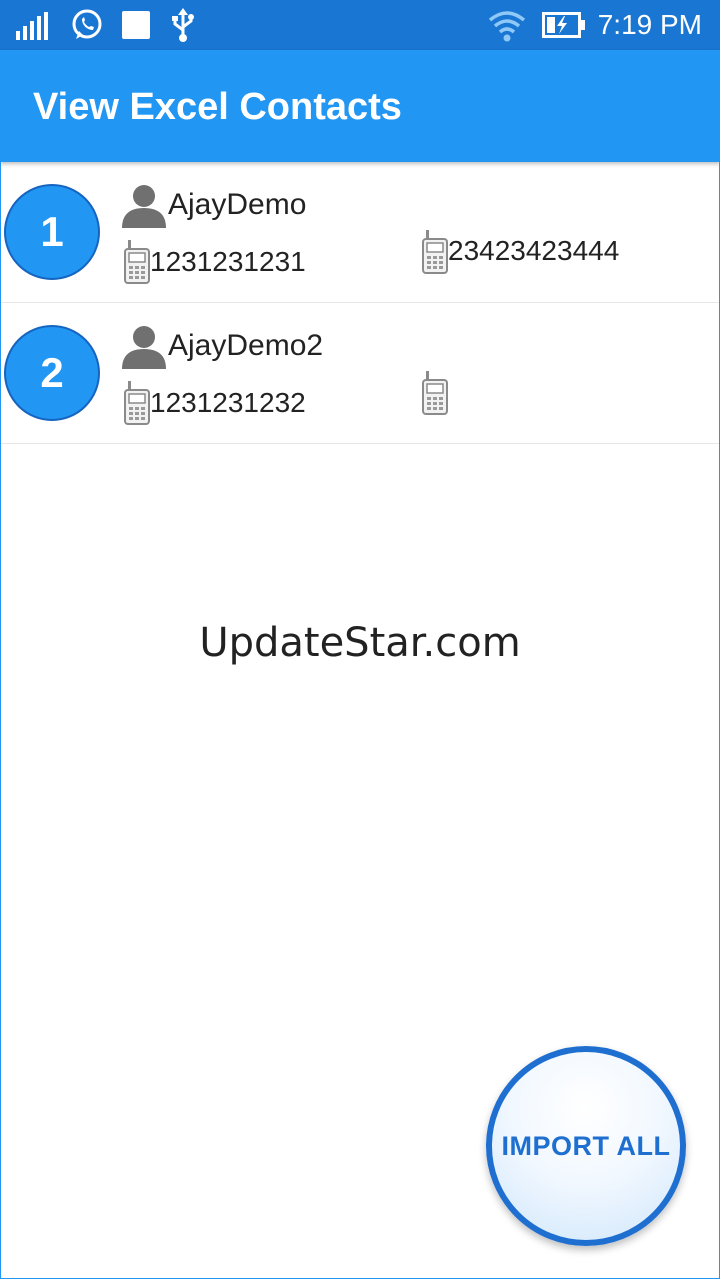  I want to click on page-title: View Excel Contacts, so click(217, 107).